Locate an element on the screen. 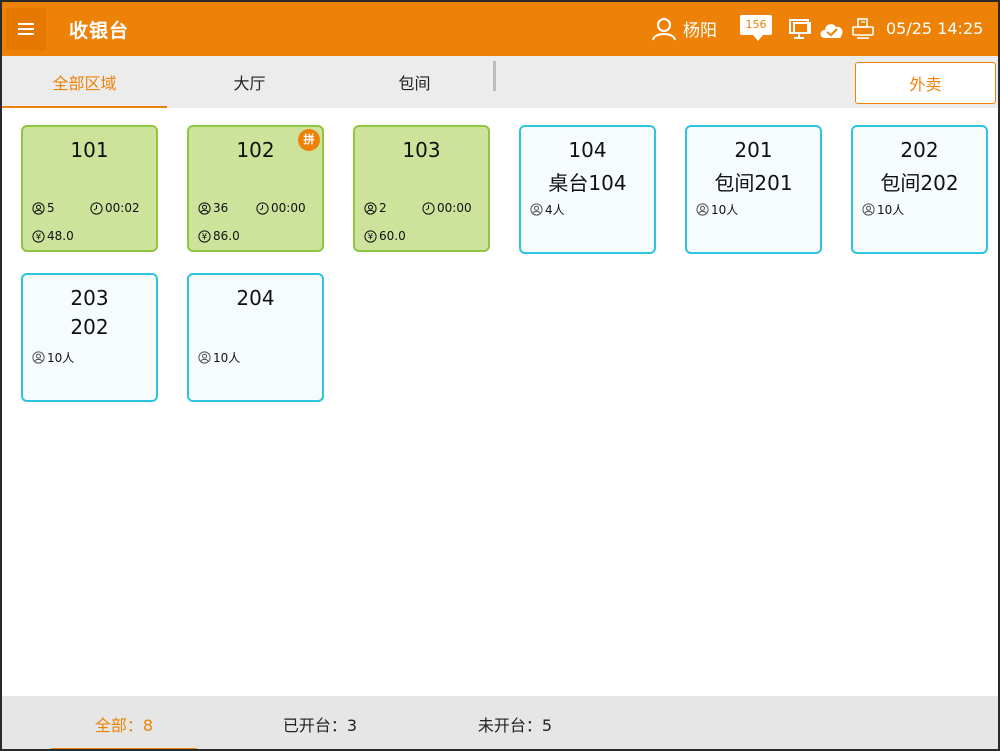 The image size is (1000, 751). order-amount: ¥60.0 is located at coordinates (385, 236).